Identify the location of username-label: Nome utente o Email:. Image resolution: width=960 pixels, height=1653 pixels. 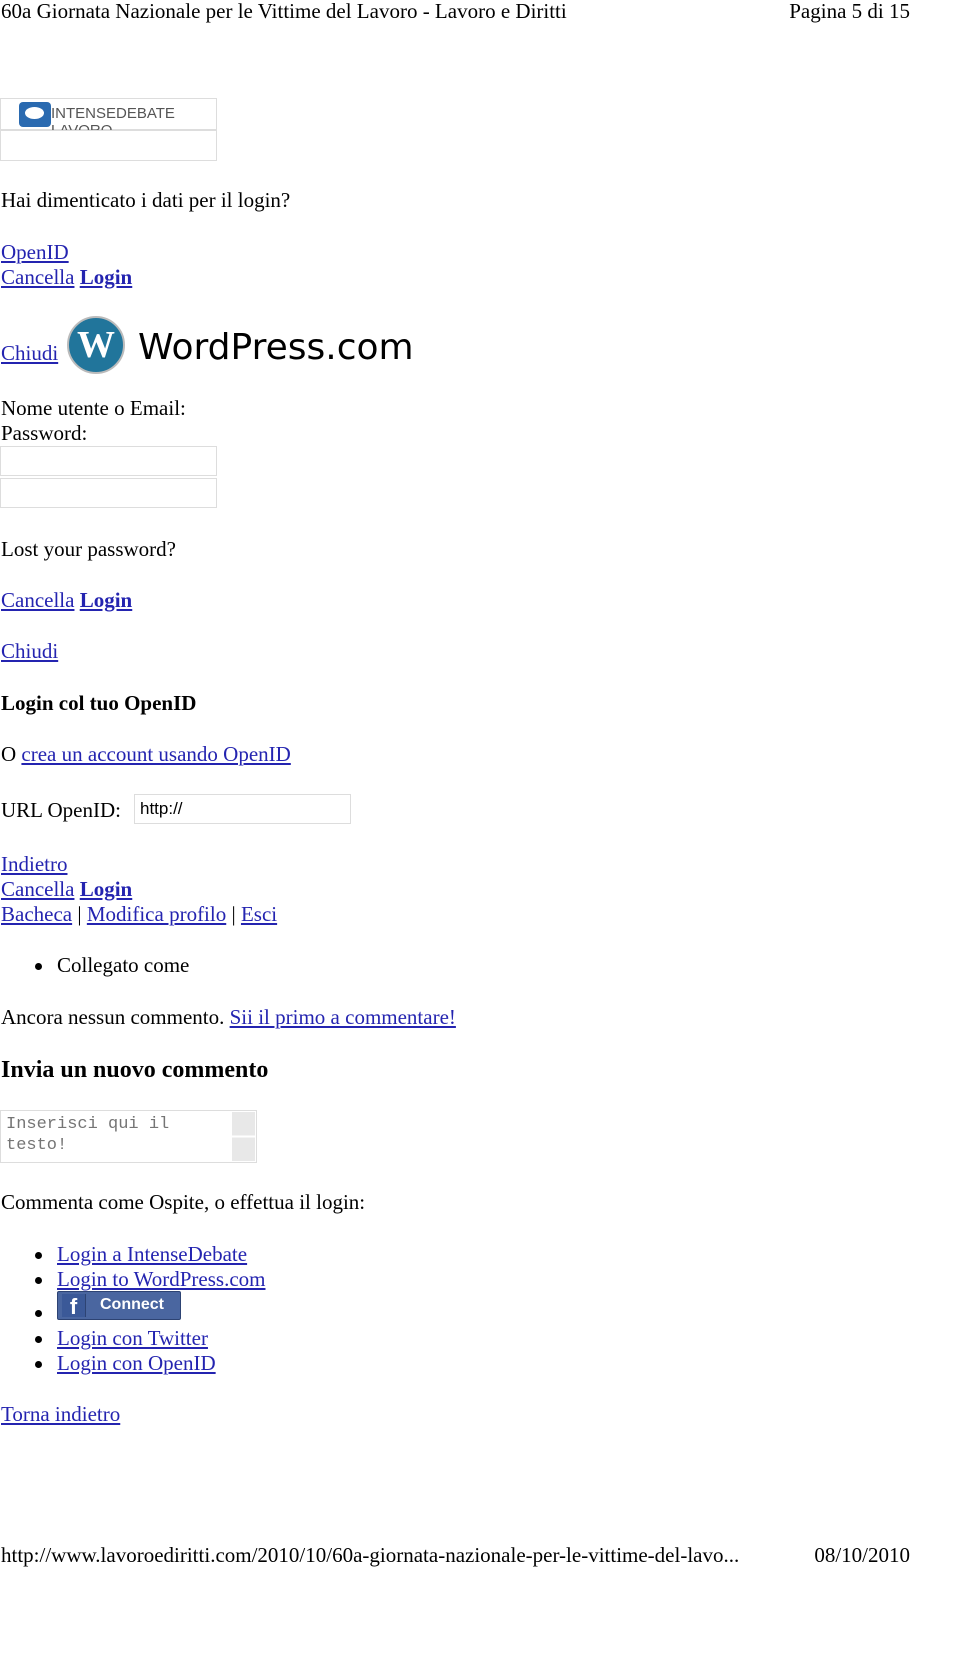
(93, 408).